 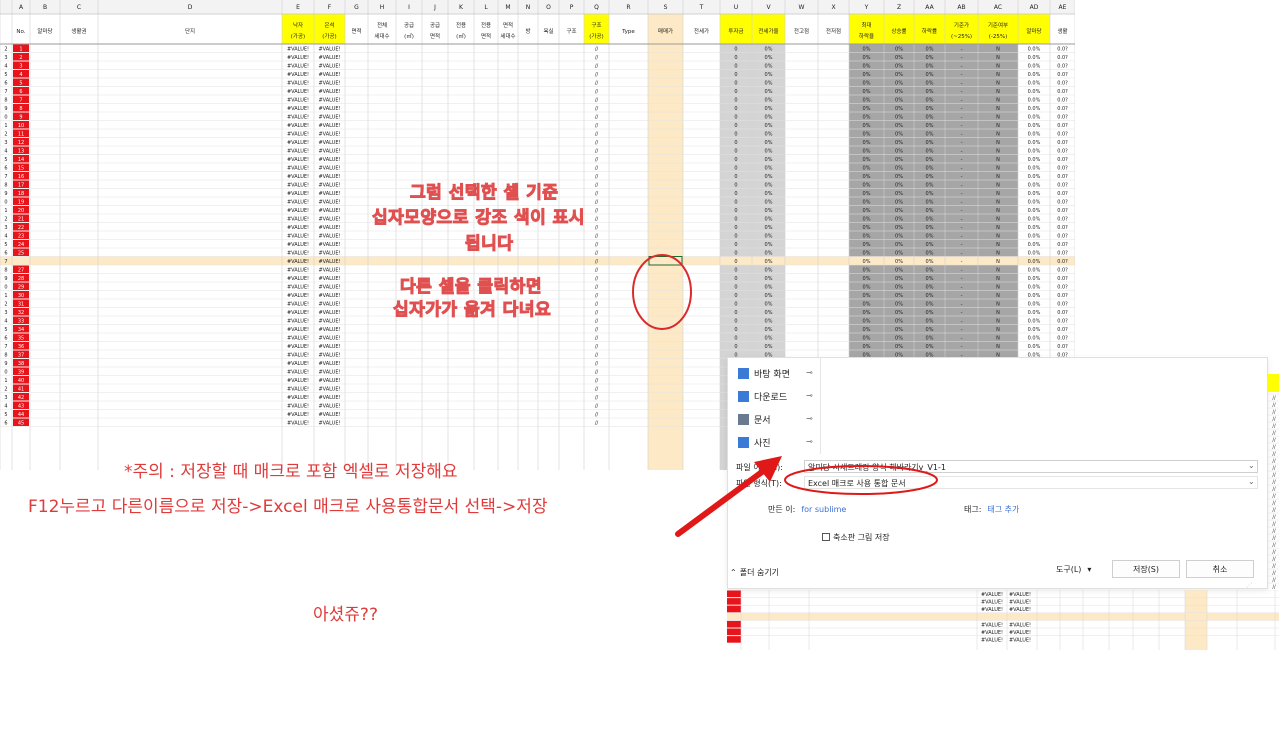 What do you see at coordinates (1249, 585) in the screenshot?
I see `resize-grip-icon: ⋰` at bounding box center [1249, 585].